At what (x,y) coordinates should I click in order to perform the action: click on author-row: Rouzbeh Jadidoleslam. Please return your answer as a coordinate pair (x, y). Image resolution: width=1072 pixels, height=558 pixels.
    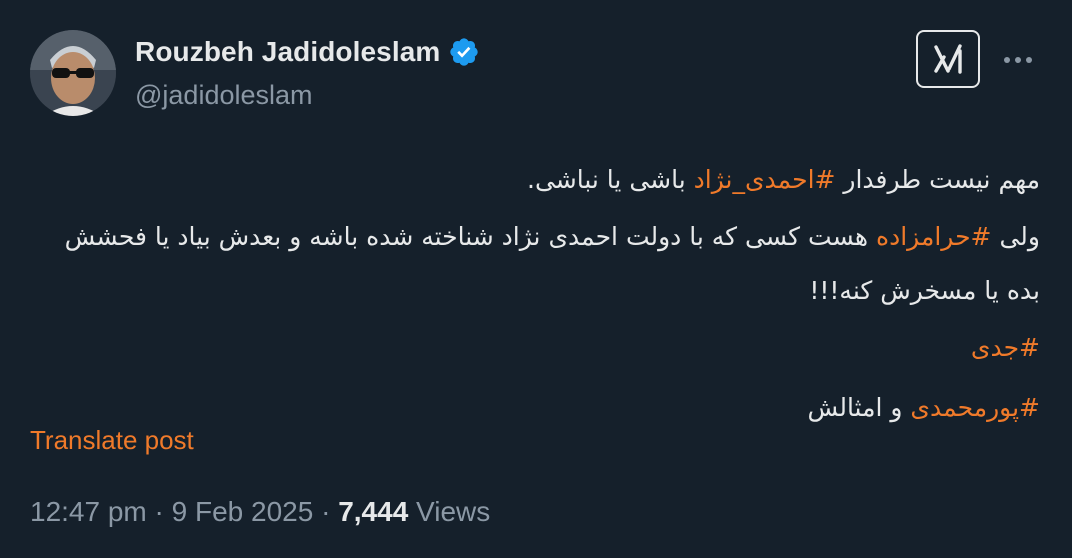
    Looking at the image, I should click on (307, 52).